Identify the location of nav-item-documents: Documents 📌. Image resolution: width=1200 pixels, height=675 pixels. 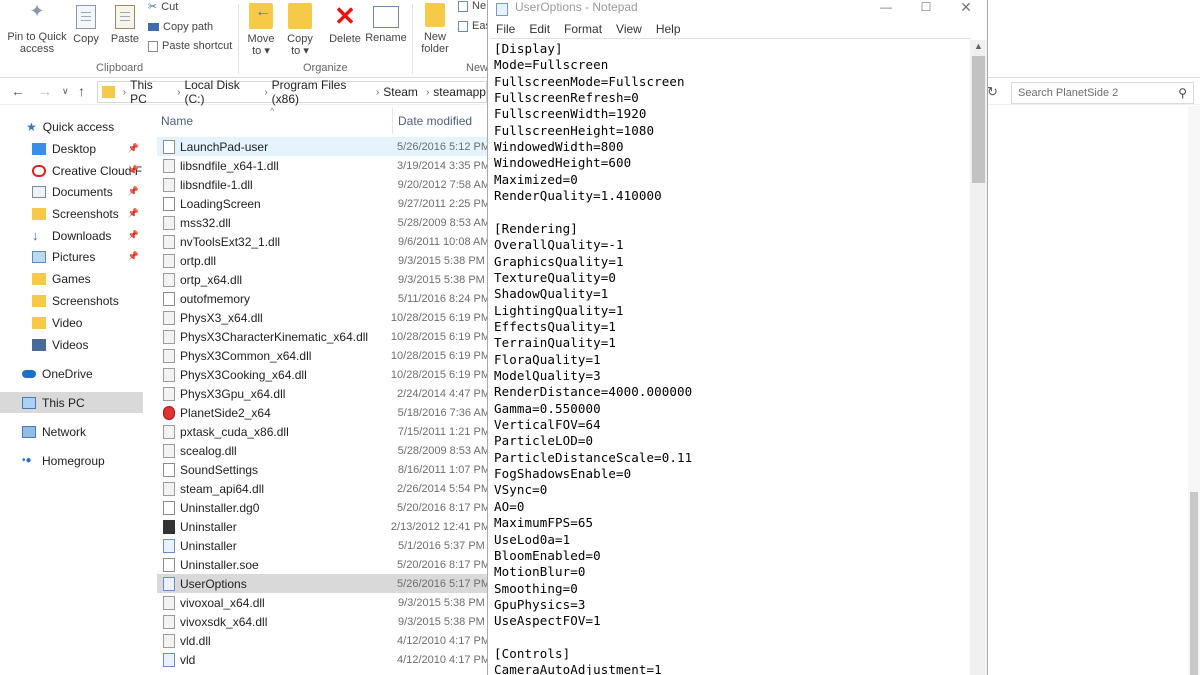
(71, 191).